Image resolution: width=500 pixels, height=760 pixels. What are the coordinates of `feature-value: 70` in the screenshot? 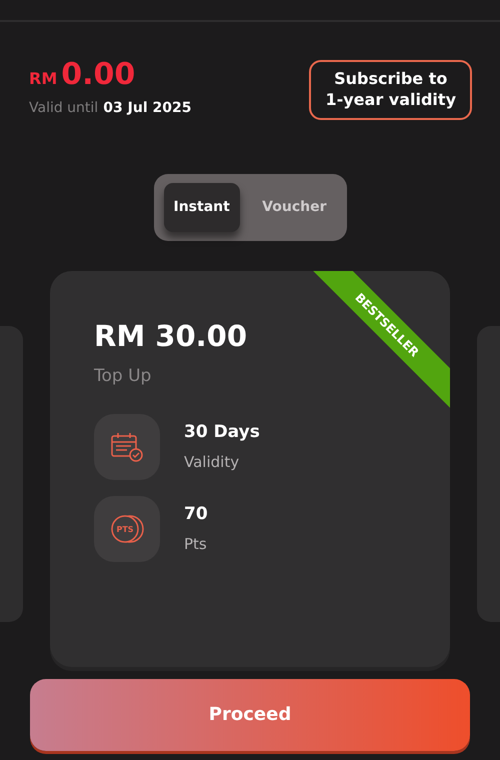 It's located at (196, 514).